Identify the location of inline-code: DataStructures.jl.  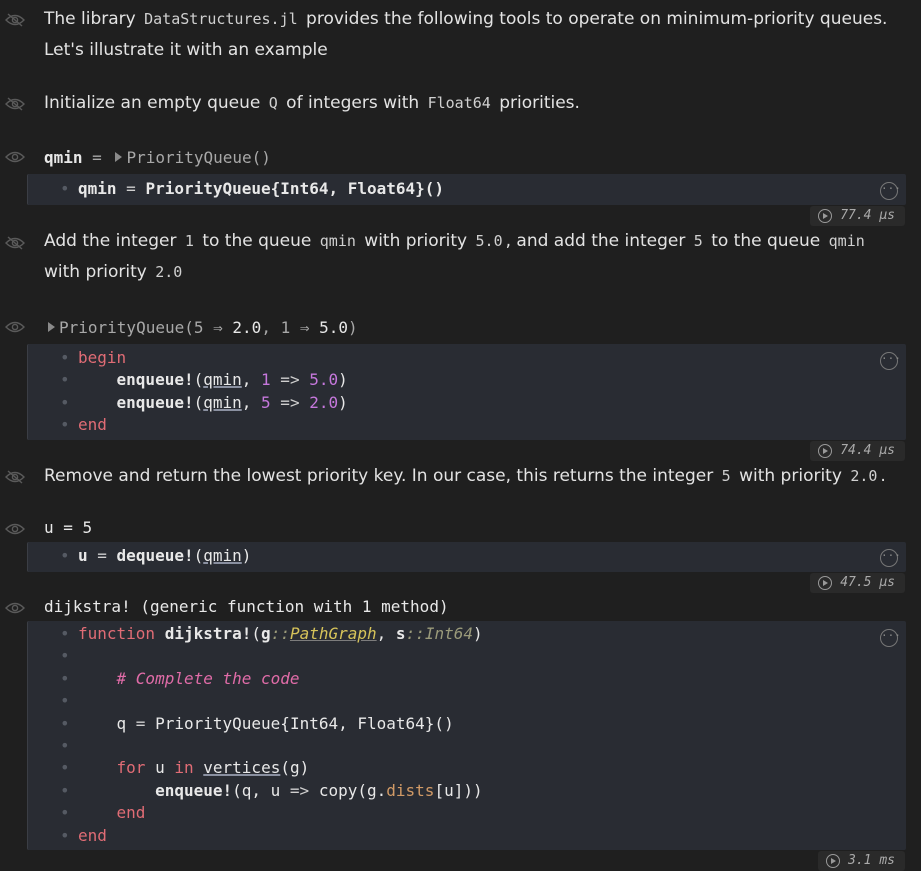
(221, 19).